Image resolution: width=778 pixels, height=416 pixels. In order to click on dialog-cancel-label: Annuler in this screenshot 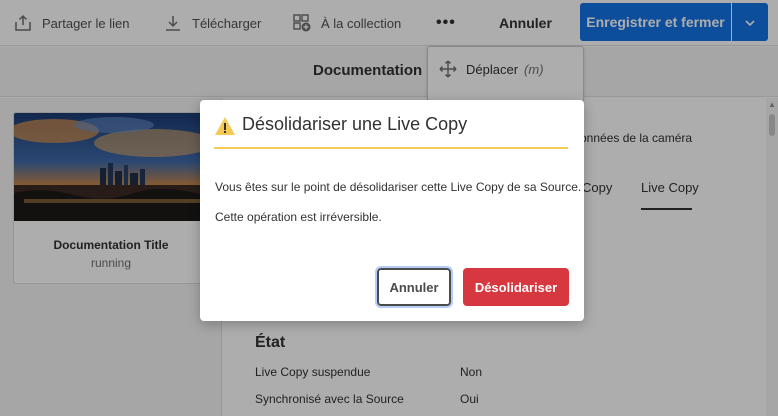, I will do `click(414, 287)`.